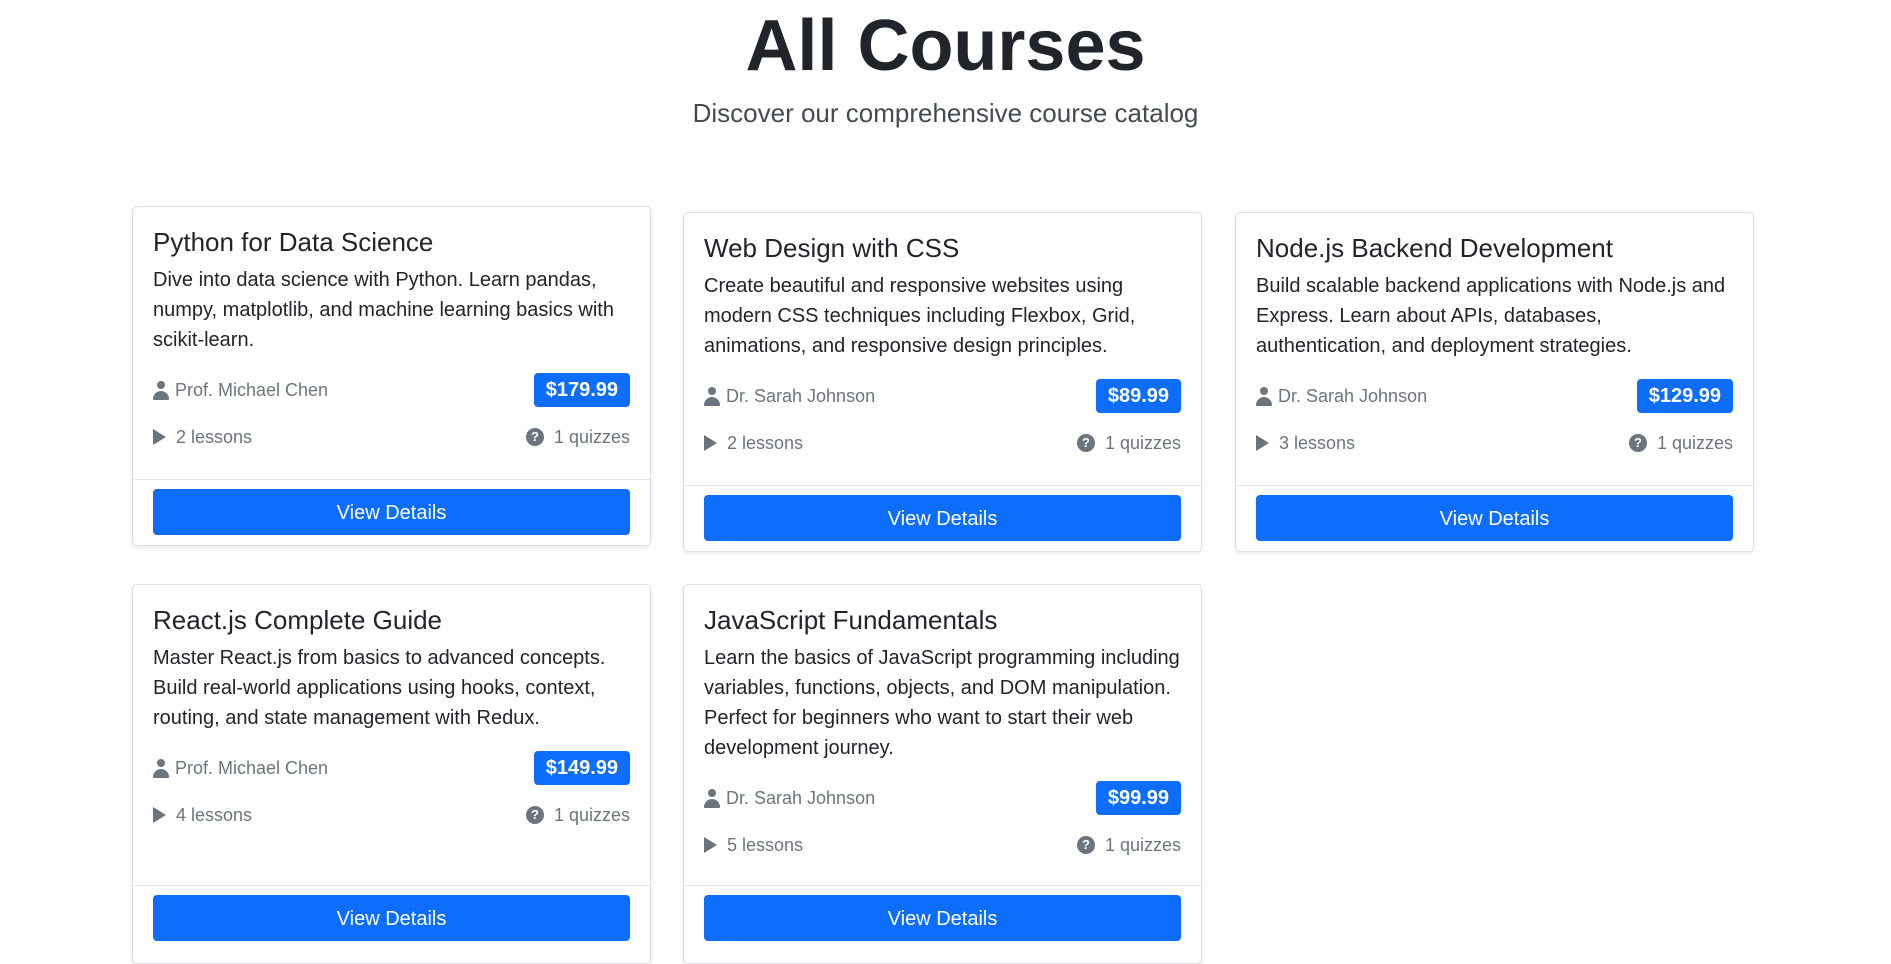 The height and width of the screenshot is (964, 1891). Describe the element at coordinates (832, 248) in the screenshot. I see `course-title: Web Design with CSS` at that location.